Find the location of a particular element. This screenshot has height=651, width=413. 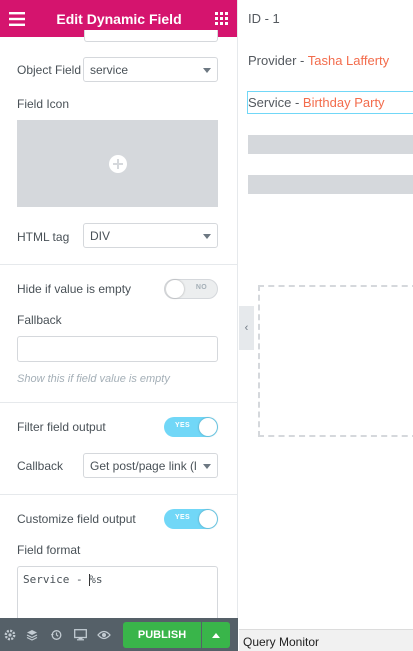

filter-output-label: Filter field output is located at coordinates (61, 427).